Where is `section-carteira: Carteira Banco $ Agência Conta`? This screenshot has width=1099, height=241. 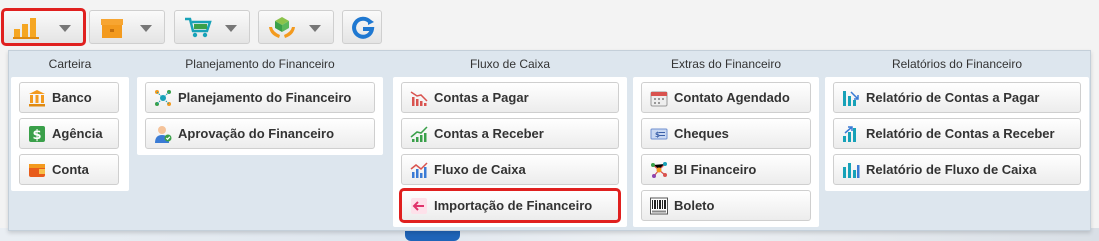
section-carteira: Carteira Banco $ Agência Conta is located at coordinates (70, 136).